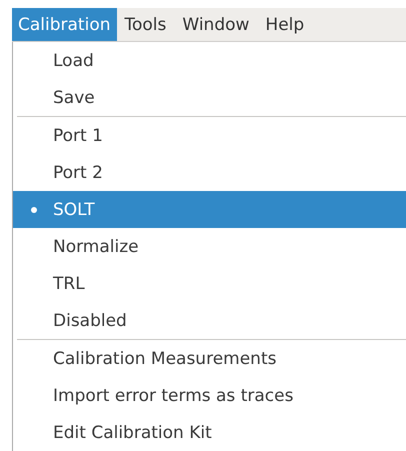  Describe the element at coordinates (209, 209) in the screenshot. I see `menu-item: SOLT` at that location.